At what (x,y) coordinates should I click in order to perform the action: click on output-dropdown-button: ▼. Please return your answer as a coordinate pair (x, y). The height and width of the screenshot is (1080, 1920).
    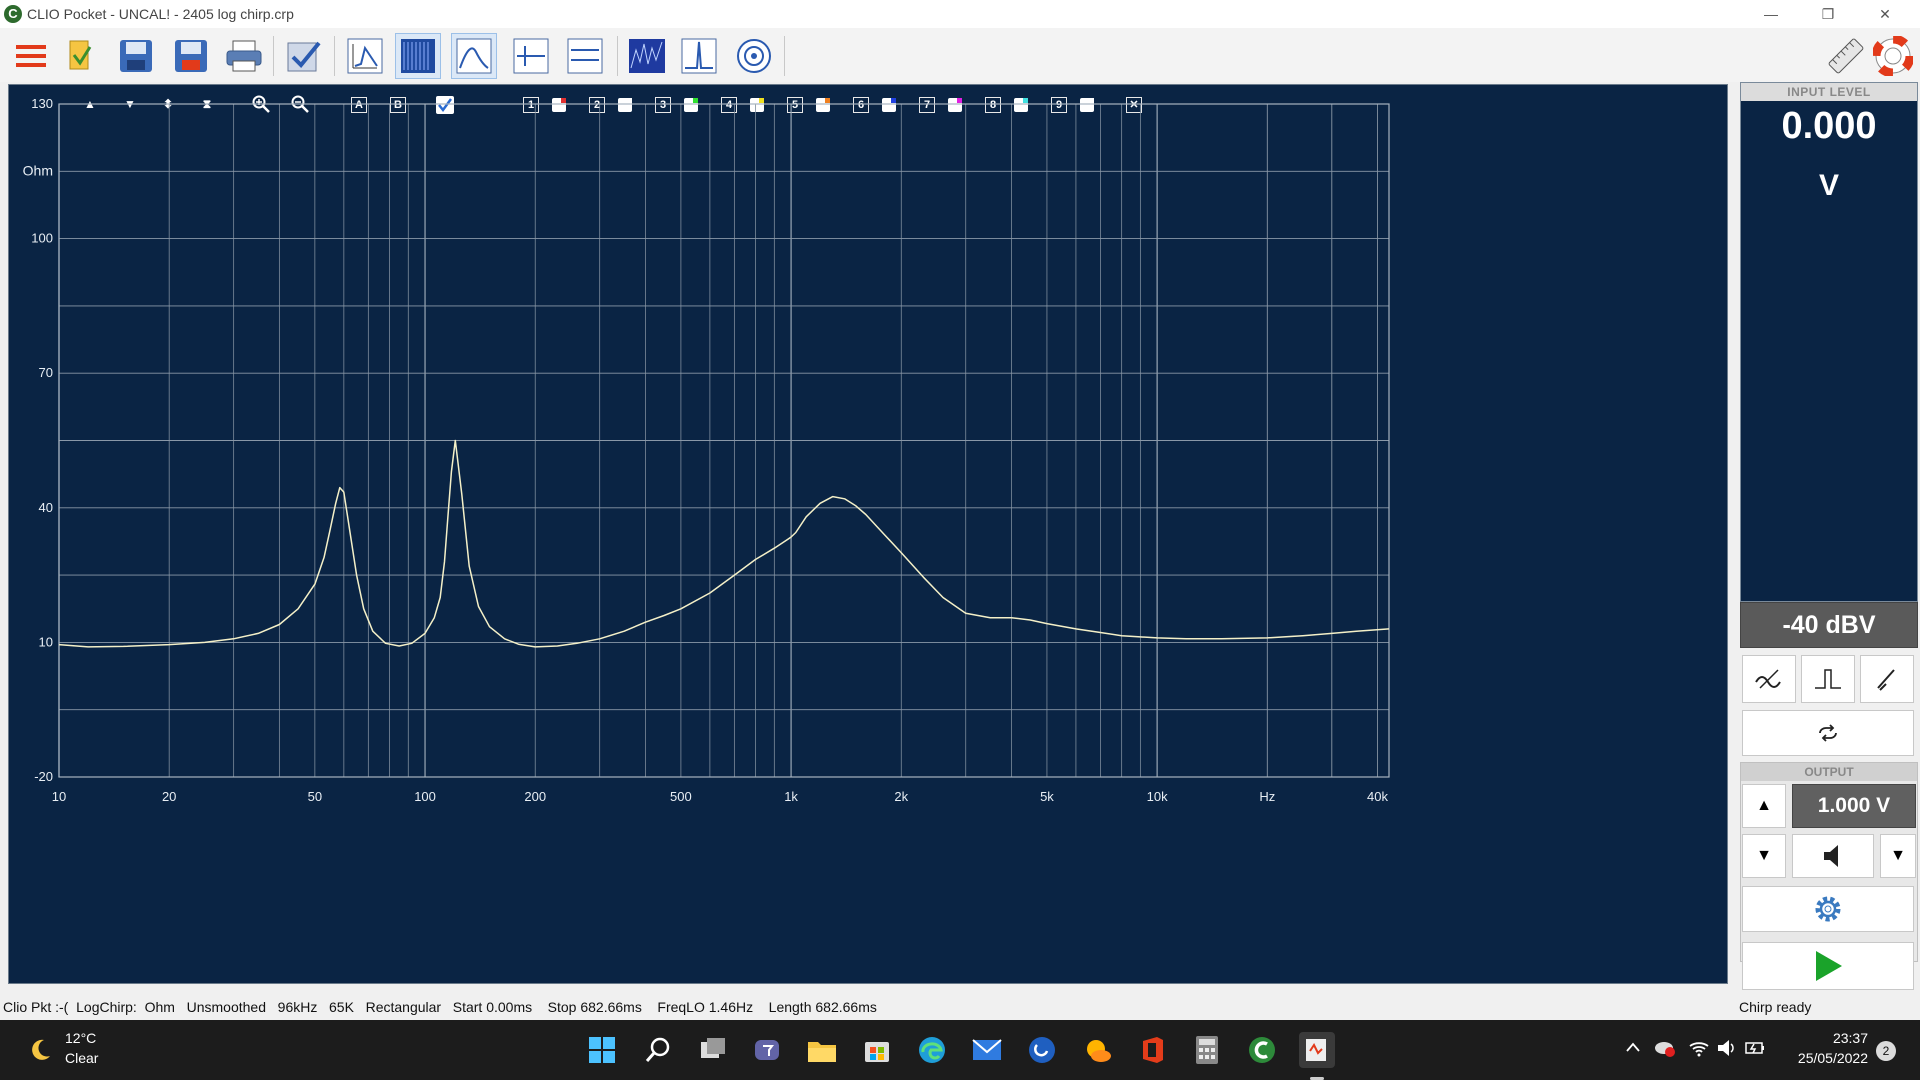
    Looking at the image, I should click on (1898, 856).